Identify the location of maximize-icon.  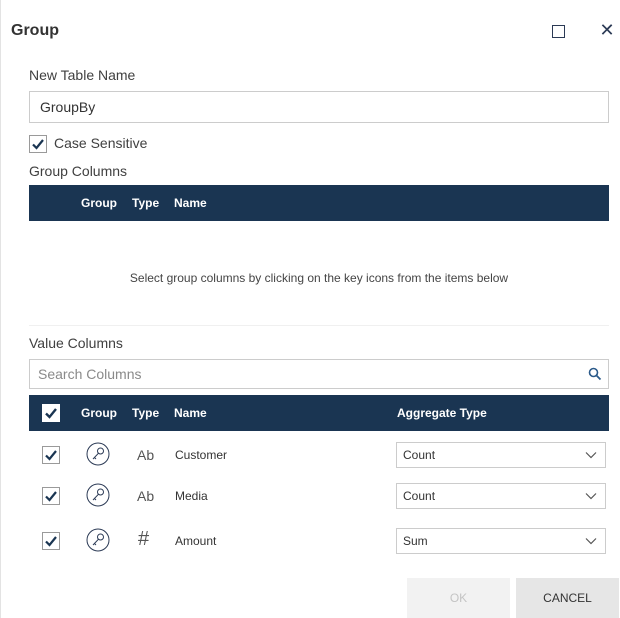
(558, 31).